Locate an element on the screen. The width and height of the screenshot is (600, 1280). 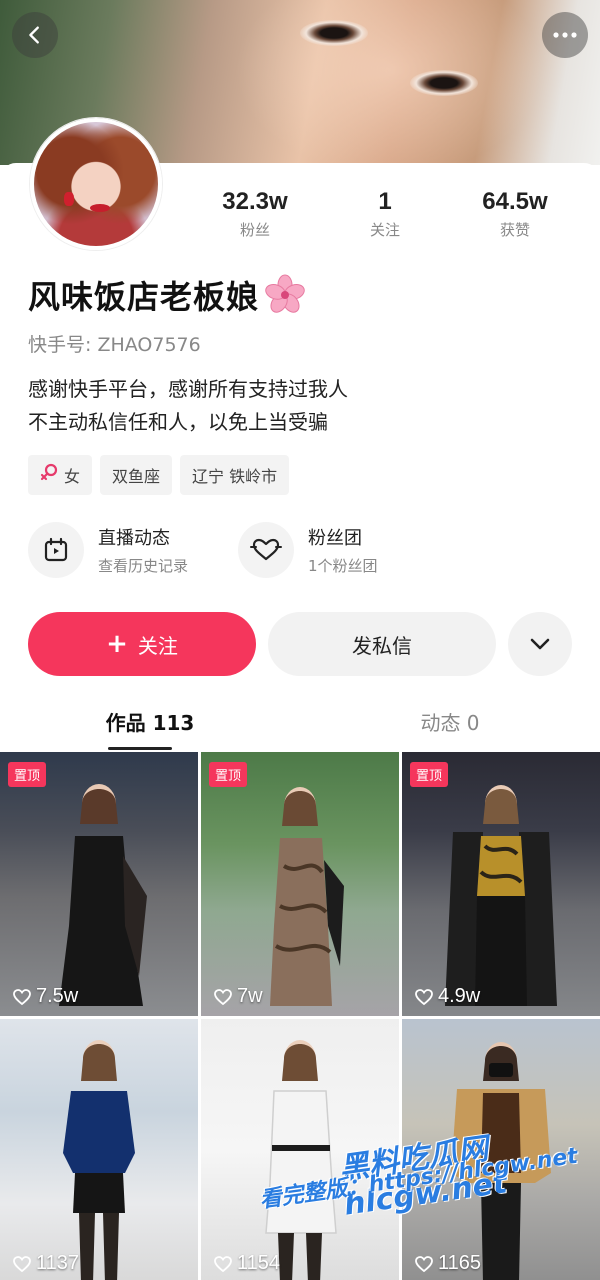
tab-moments: 动态 0 is located at coordinates (450, 726).